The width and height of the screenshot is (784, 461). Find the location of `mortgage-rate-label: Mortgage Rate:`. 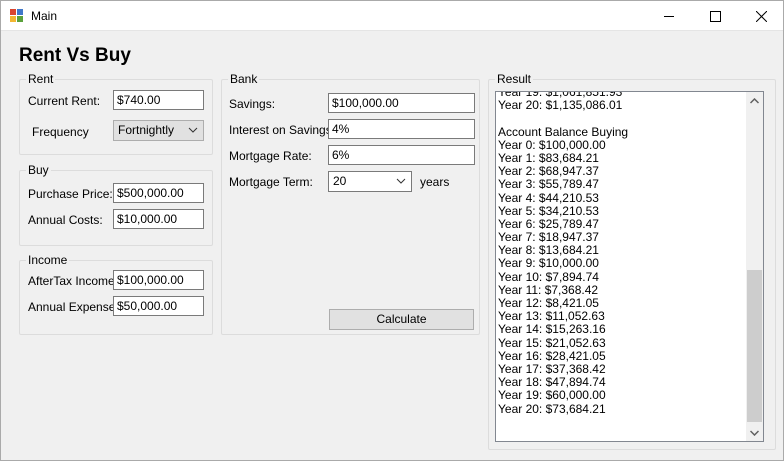

mortgage-rate-label: Mortgage Rate: is located at coordinates (270, 156).